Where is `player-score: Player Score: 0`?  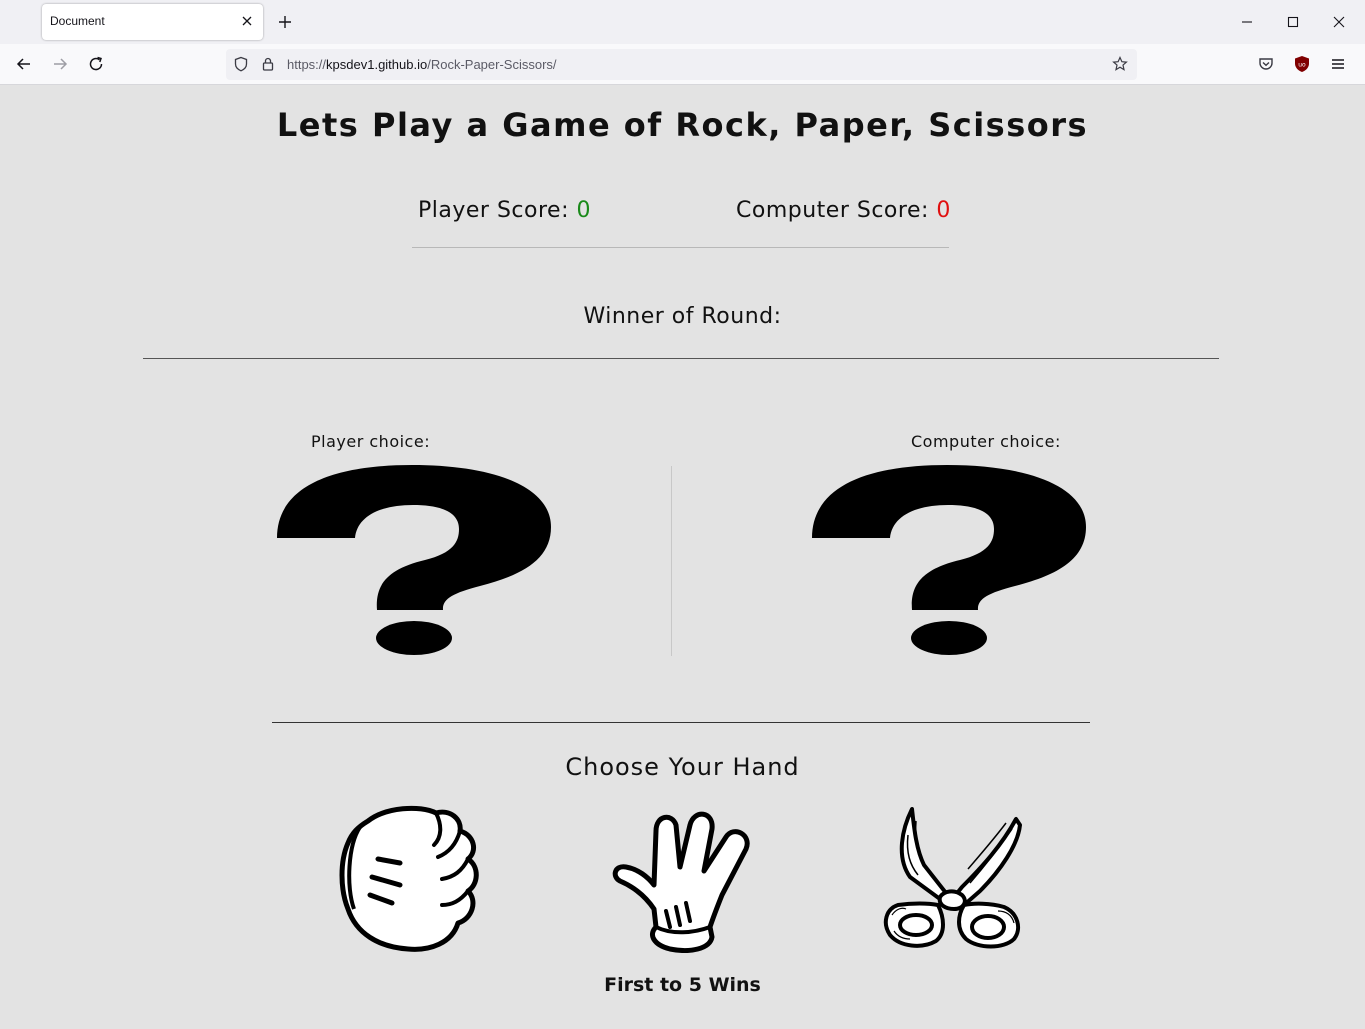
player-score: Player Score: 0 is located at coordinates (504, 210).